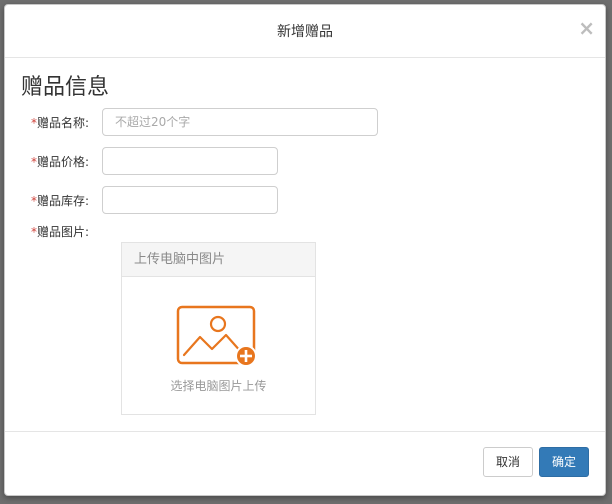 Image resolution: width=612 pixels, height=504 pixels. I want to click on gift-image-label: *赠品图片:, so click(63, 232).